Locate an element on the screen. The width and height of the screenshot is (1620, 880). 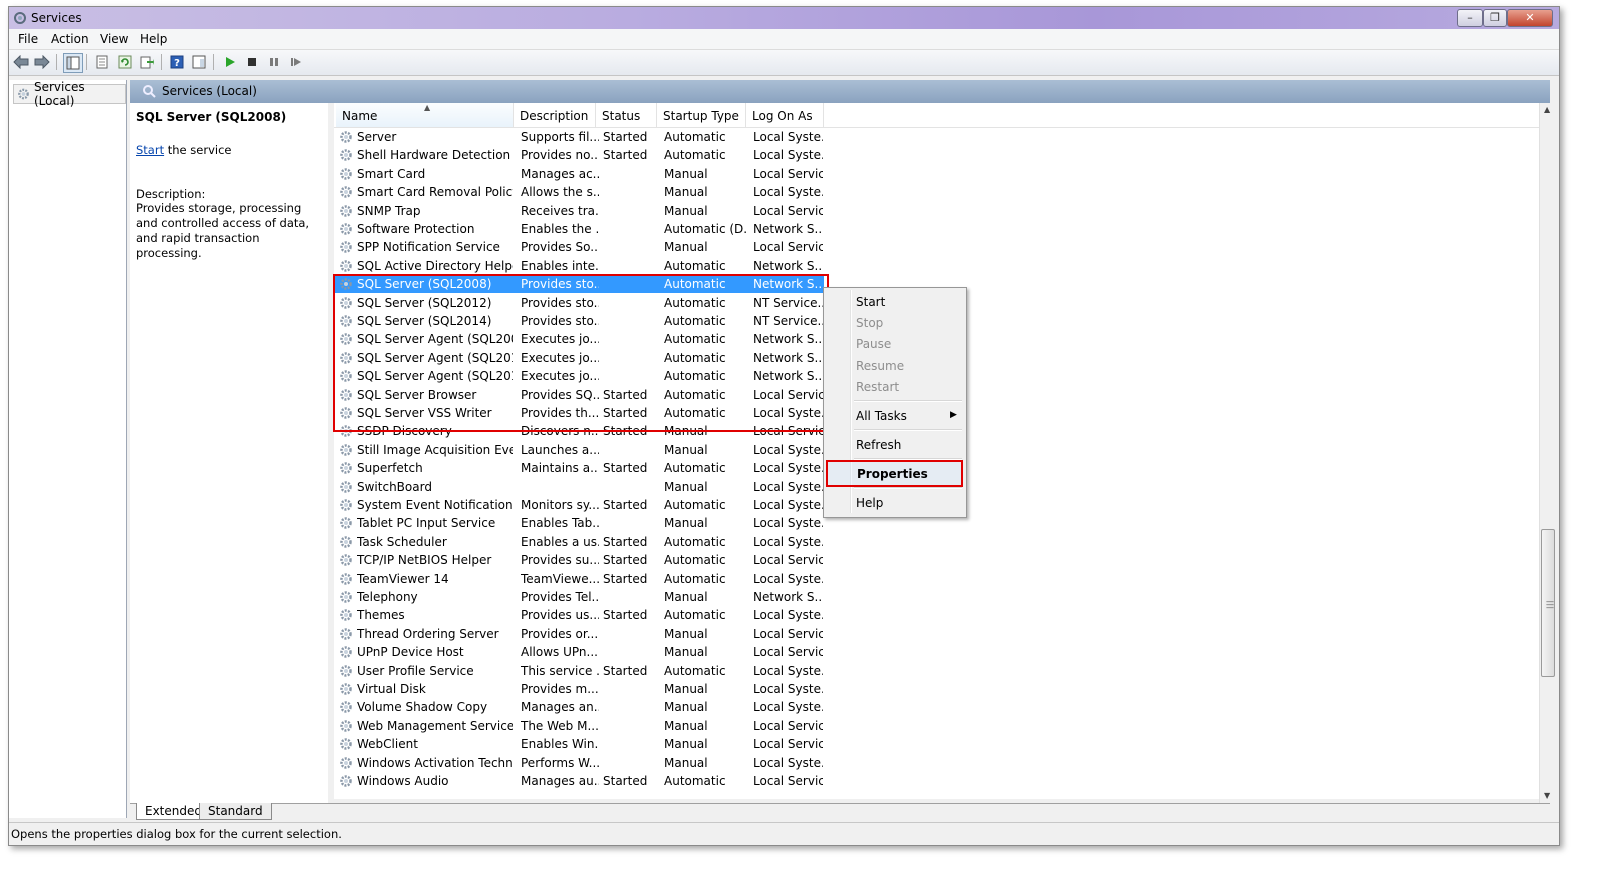
column-header-description: Description is located at coordinates (555, 115).